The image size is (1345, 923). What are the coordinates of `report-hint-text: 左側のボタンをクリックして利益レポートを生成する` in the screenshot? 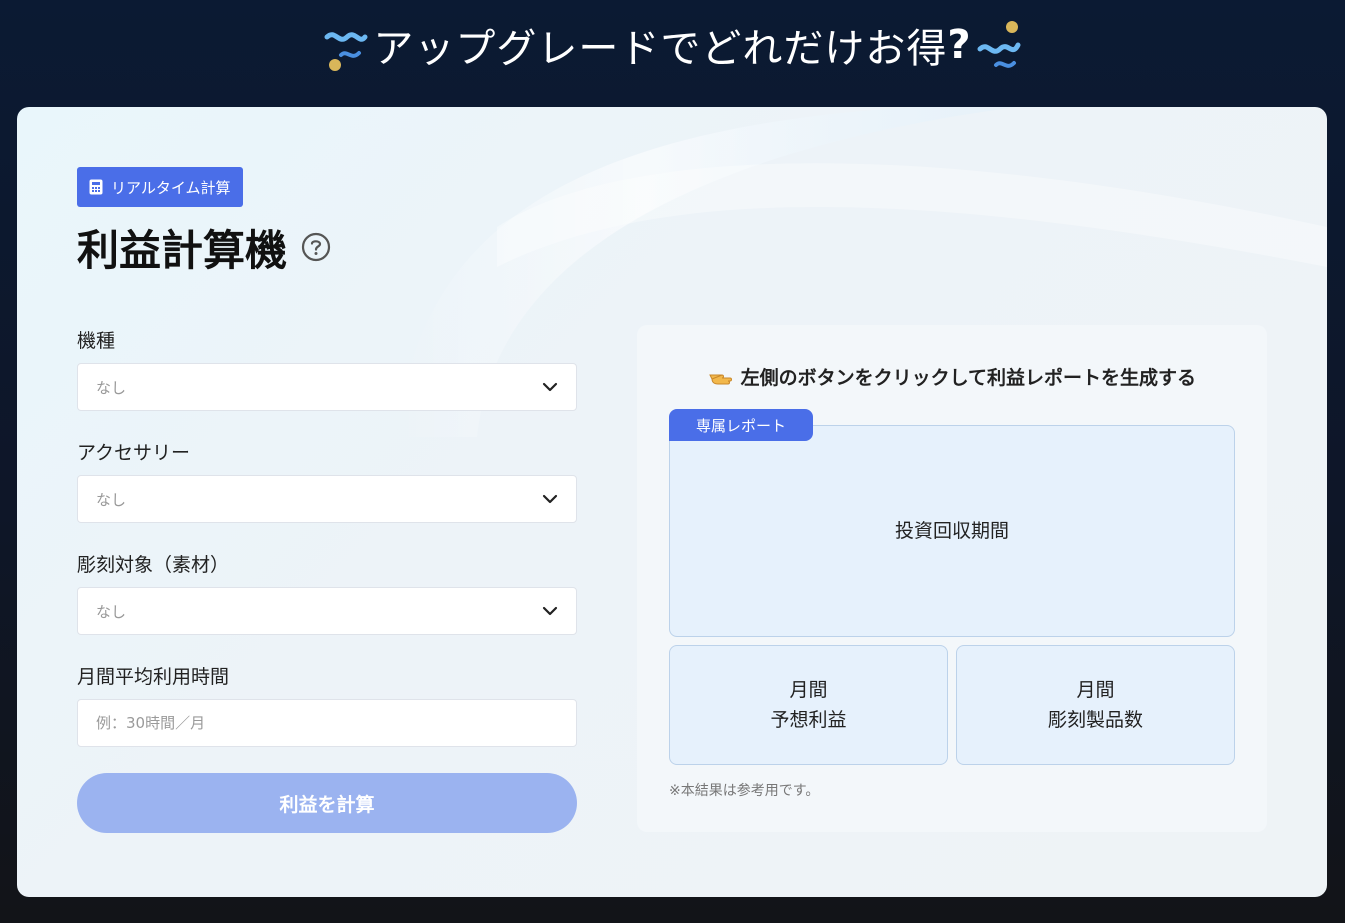 It's located at (968, 378).